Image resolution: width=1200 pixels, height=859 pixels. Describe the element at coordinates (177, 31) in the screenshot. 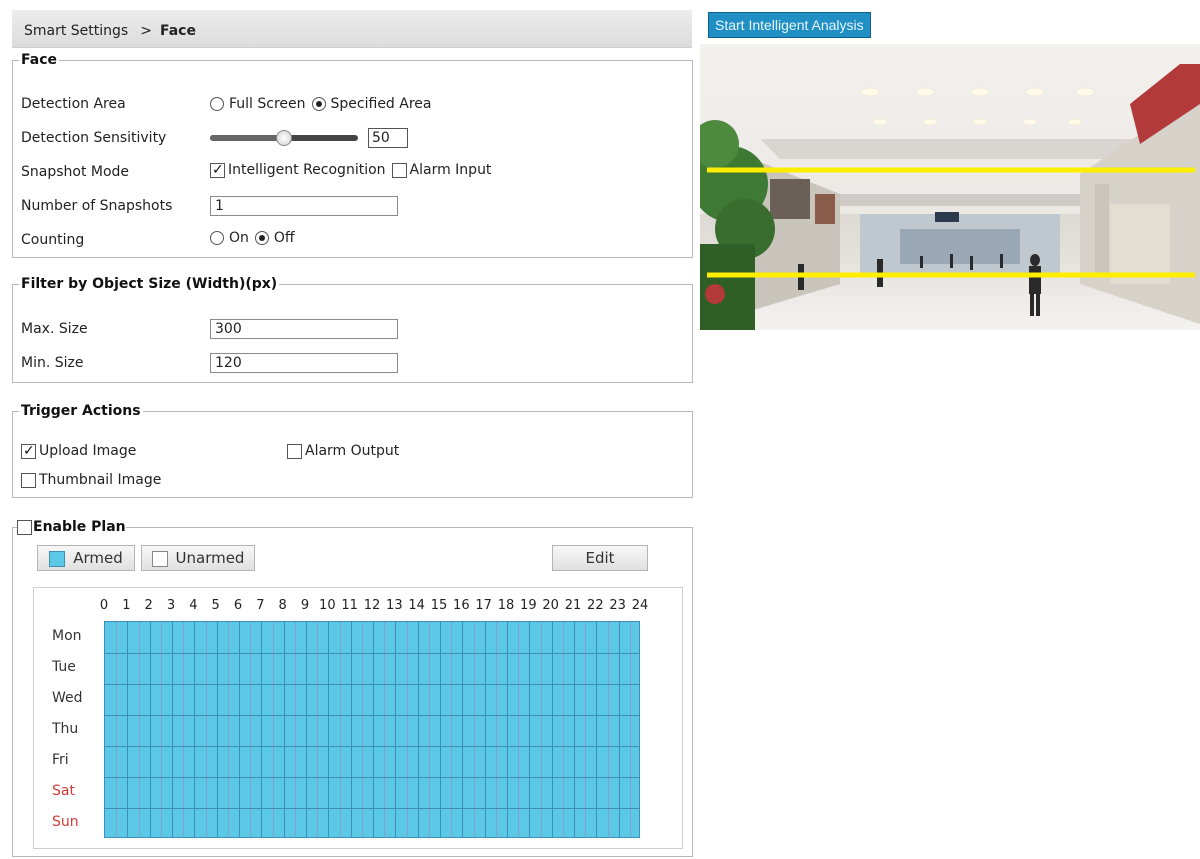

I see `breadcrumb-current: Face` at that location.